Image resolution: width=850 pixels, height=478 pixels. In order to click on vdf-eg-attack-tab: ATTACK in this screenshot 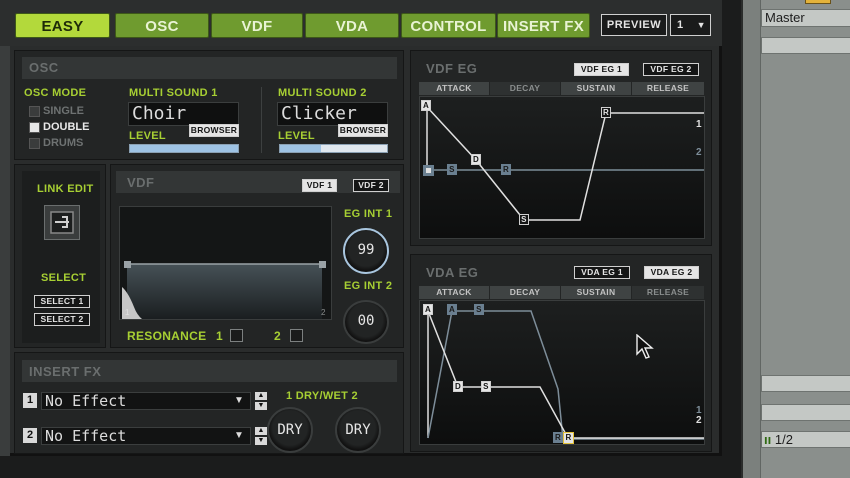, I will do `click(454, 88)`.